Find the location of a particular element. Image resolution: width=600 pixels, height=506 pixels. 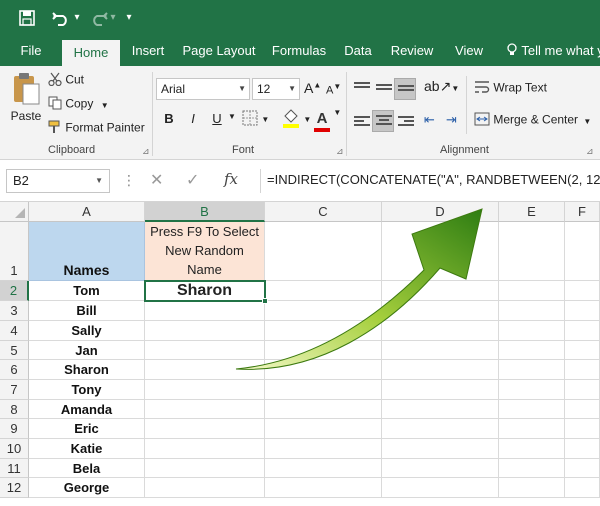

name-box: B2 ▼ is located at coordinates (58, 181).